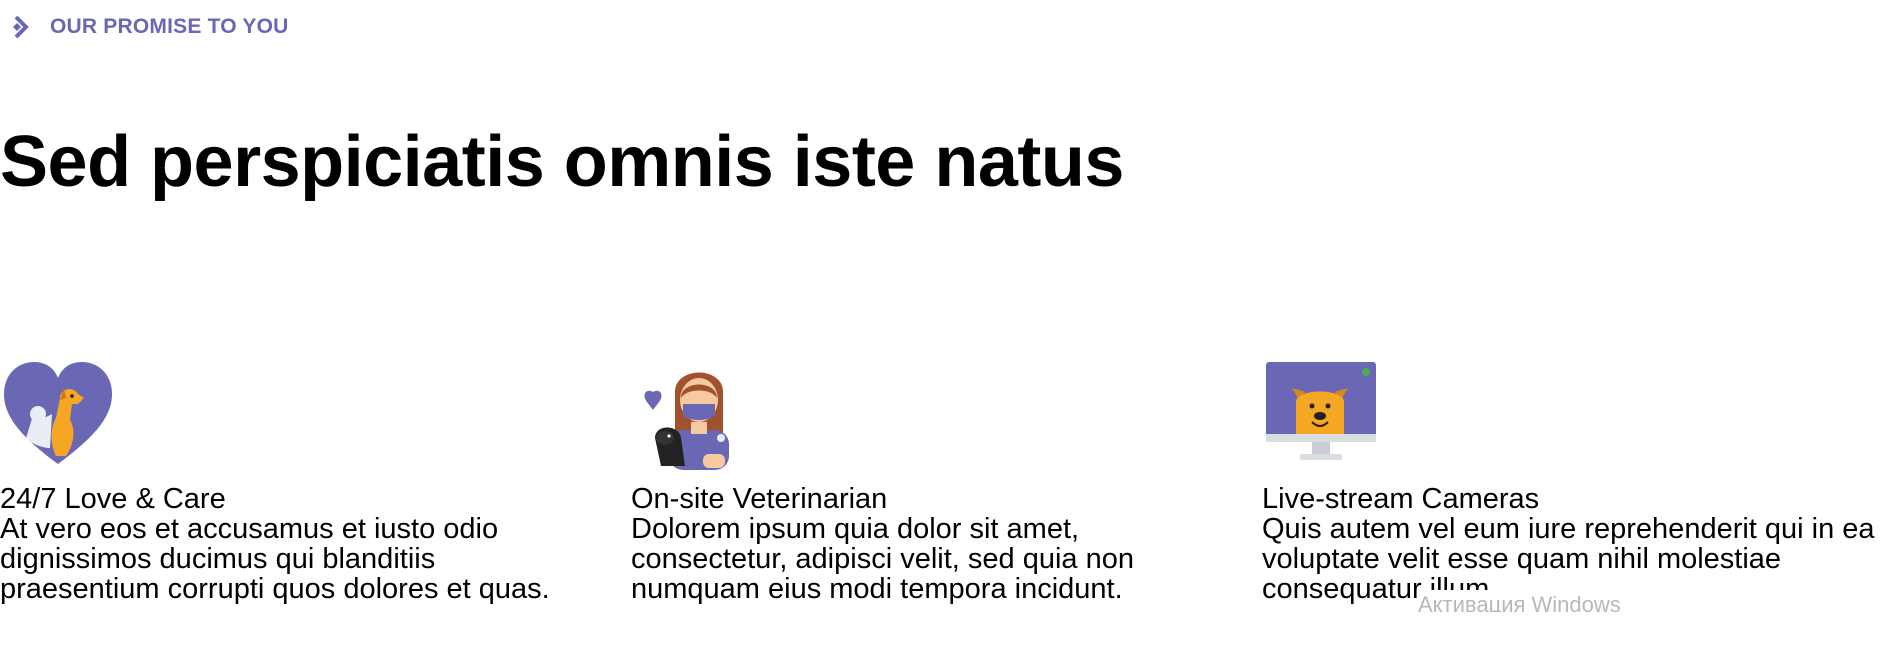 The width and height of the screenshot is (1898, 648). I want to click on veterinarian-icon, so click(689, 414).